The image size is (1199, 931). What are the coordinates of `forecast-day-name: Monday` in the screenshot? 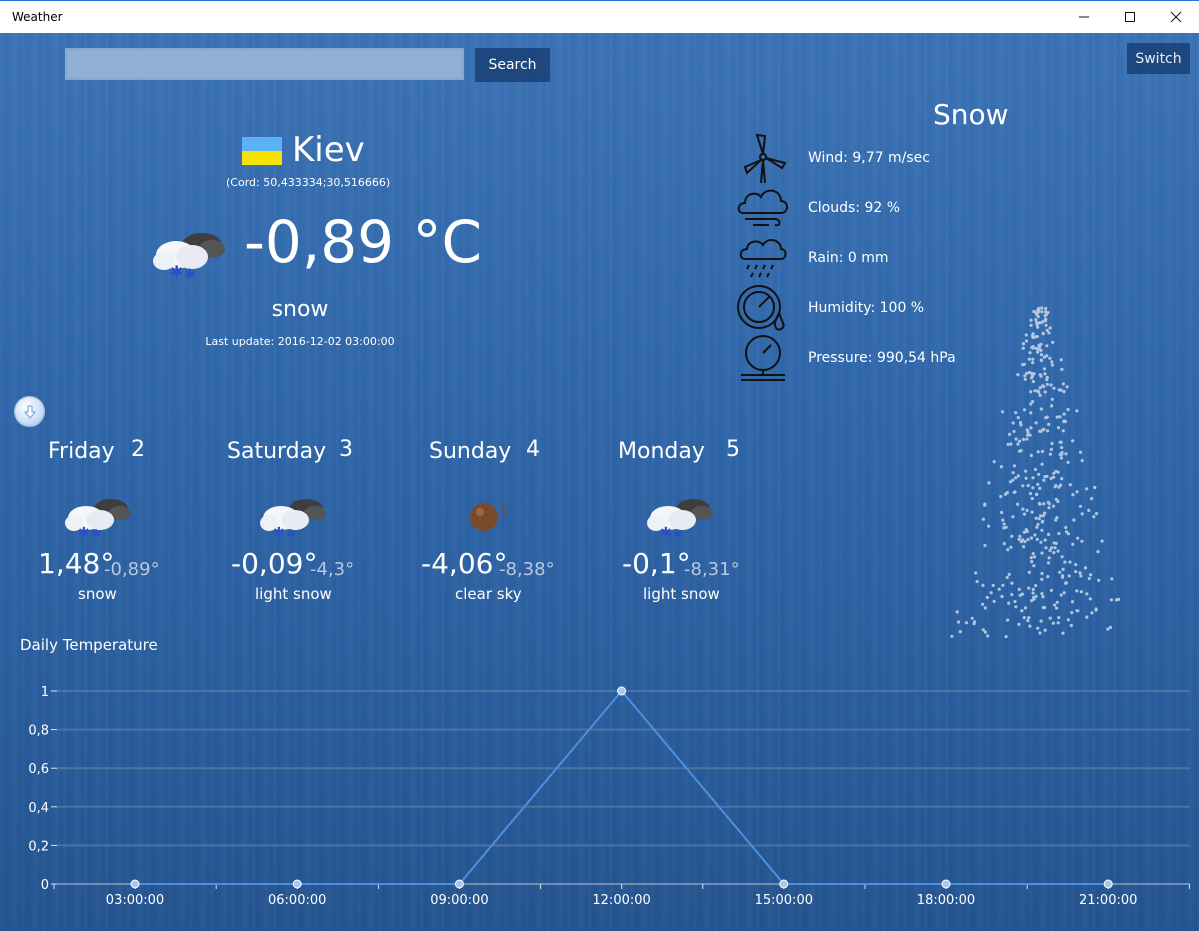 It's located at (661, 451).